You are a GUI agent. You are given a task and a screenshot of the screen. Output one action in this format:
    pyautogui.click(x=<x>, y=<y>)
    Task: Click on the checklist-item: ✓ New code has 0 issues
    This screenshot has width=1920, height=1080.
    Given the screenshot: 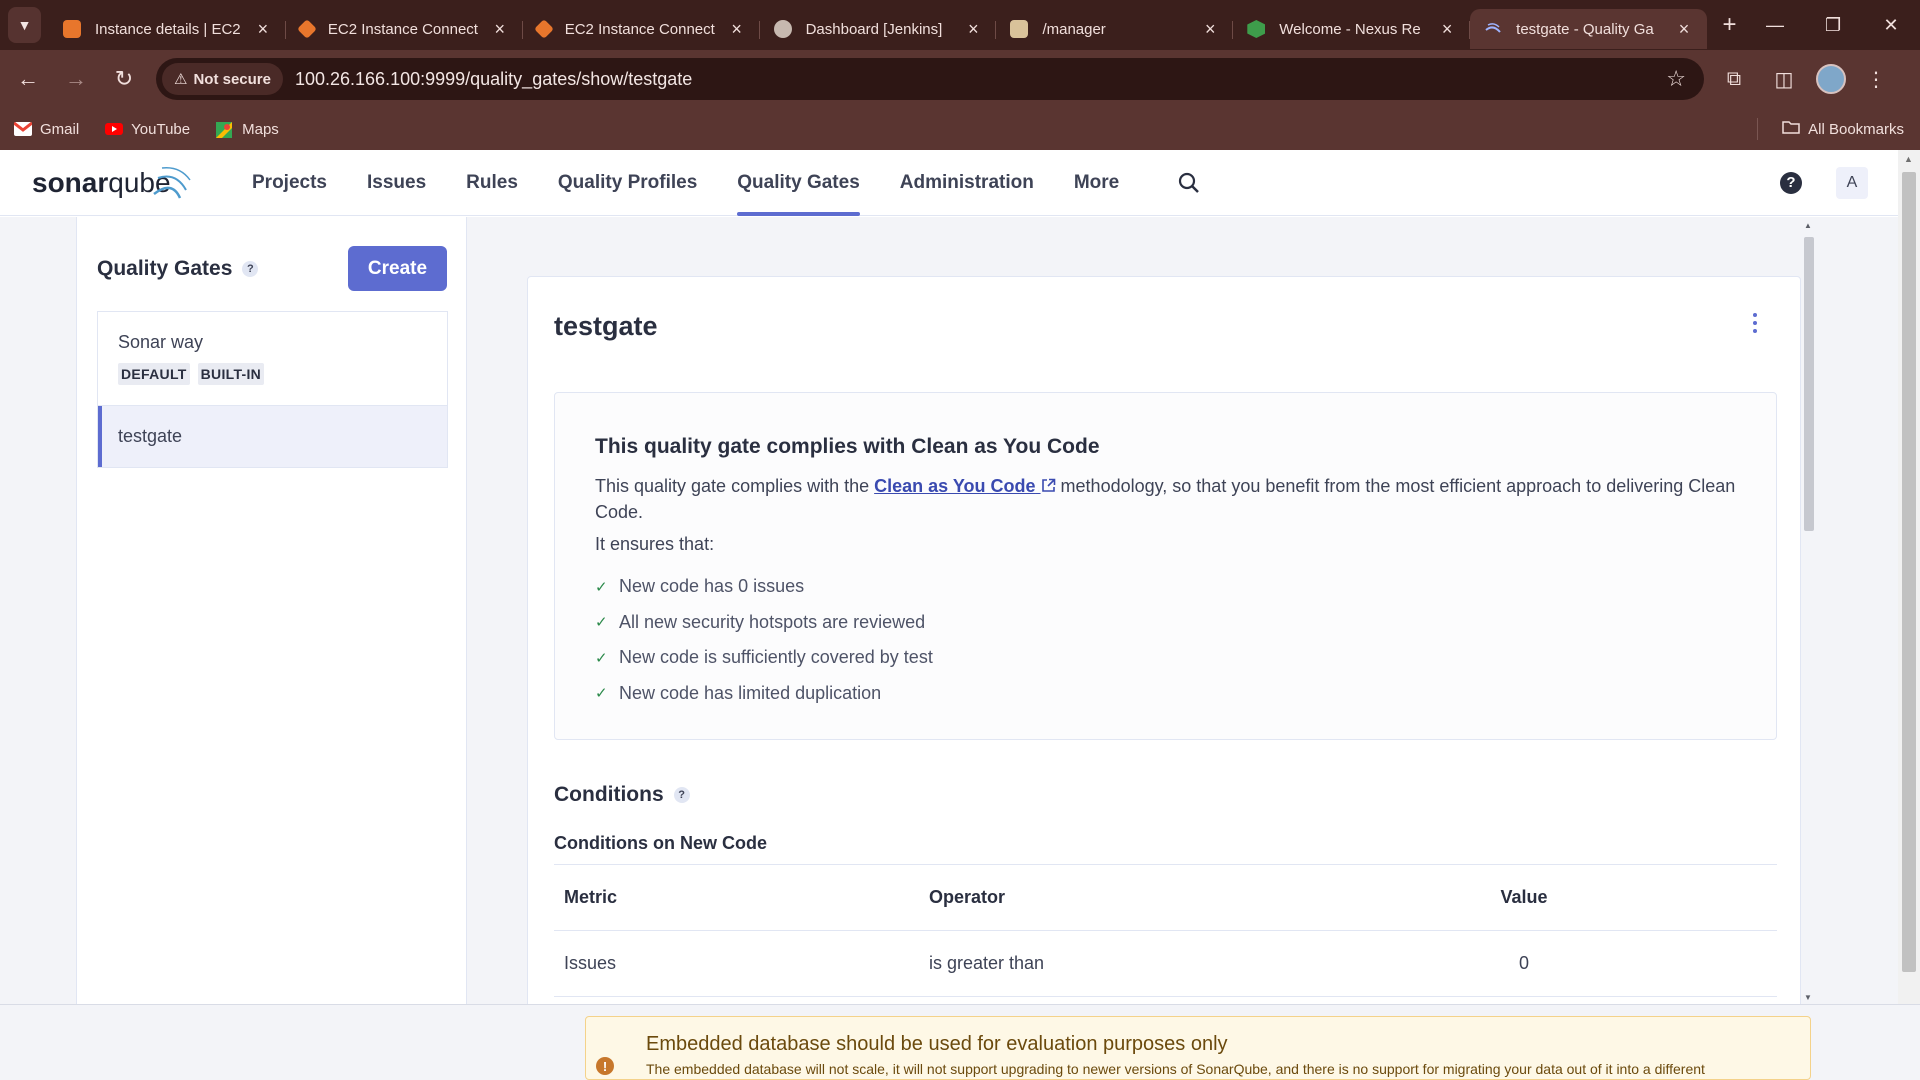 What is the action you would take?
    pyautogui.click(x=764, y=587)
    